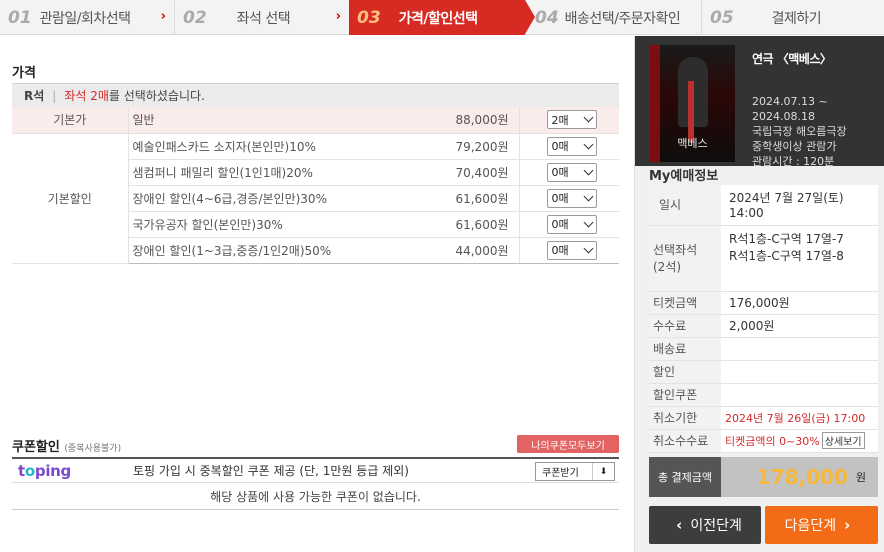 This screenshot has width=884, height=552. Describe the element at coordinates (467, 172) in the screenshot. I see `price-amount: 70,400원` at that location.